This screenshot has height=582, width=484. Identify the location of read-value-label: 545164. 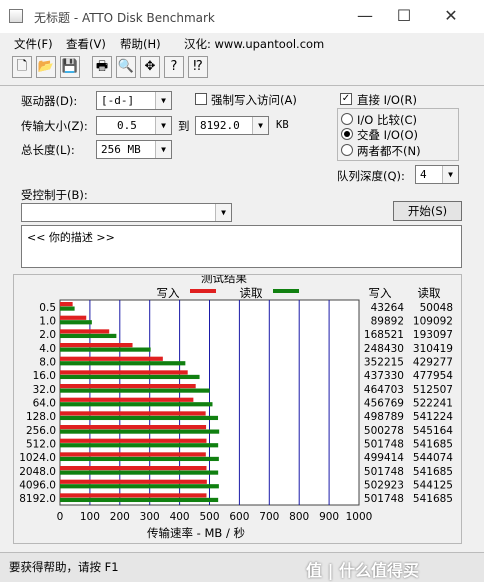
(433, 431).